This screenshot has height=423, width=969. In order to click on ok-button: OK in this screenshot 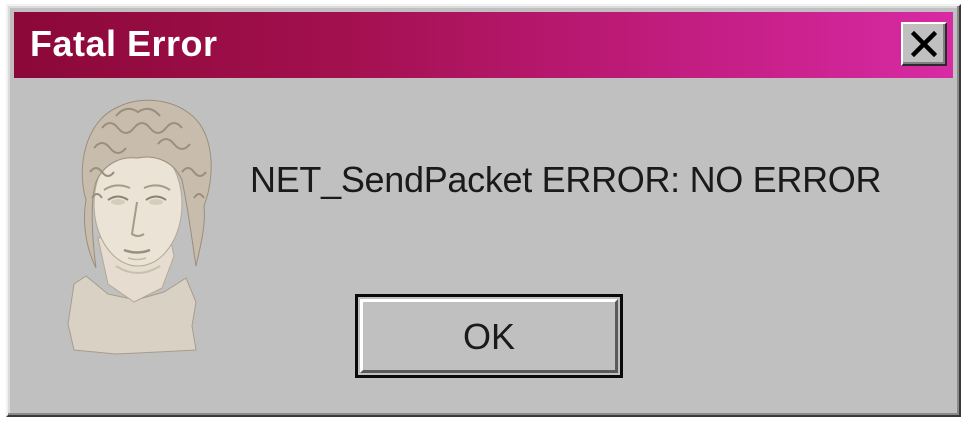, I will do `click(489, 336)`.